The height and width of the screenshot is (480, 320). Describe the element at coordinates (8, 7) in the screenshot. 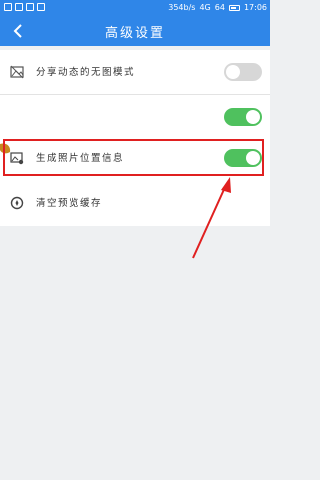

I see `wechat-icon` at that location.